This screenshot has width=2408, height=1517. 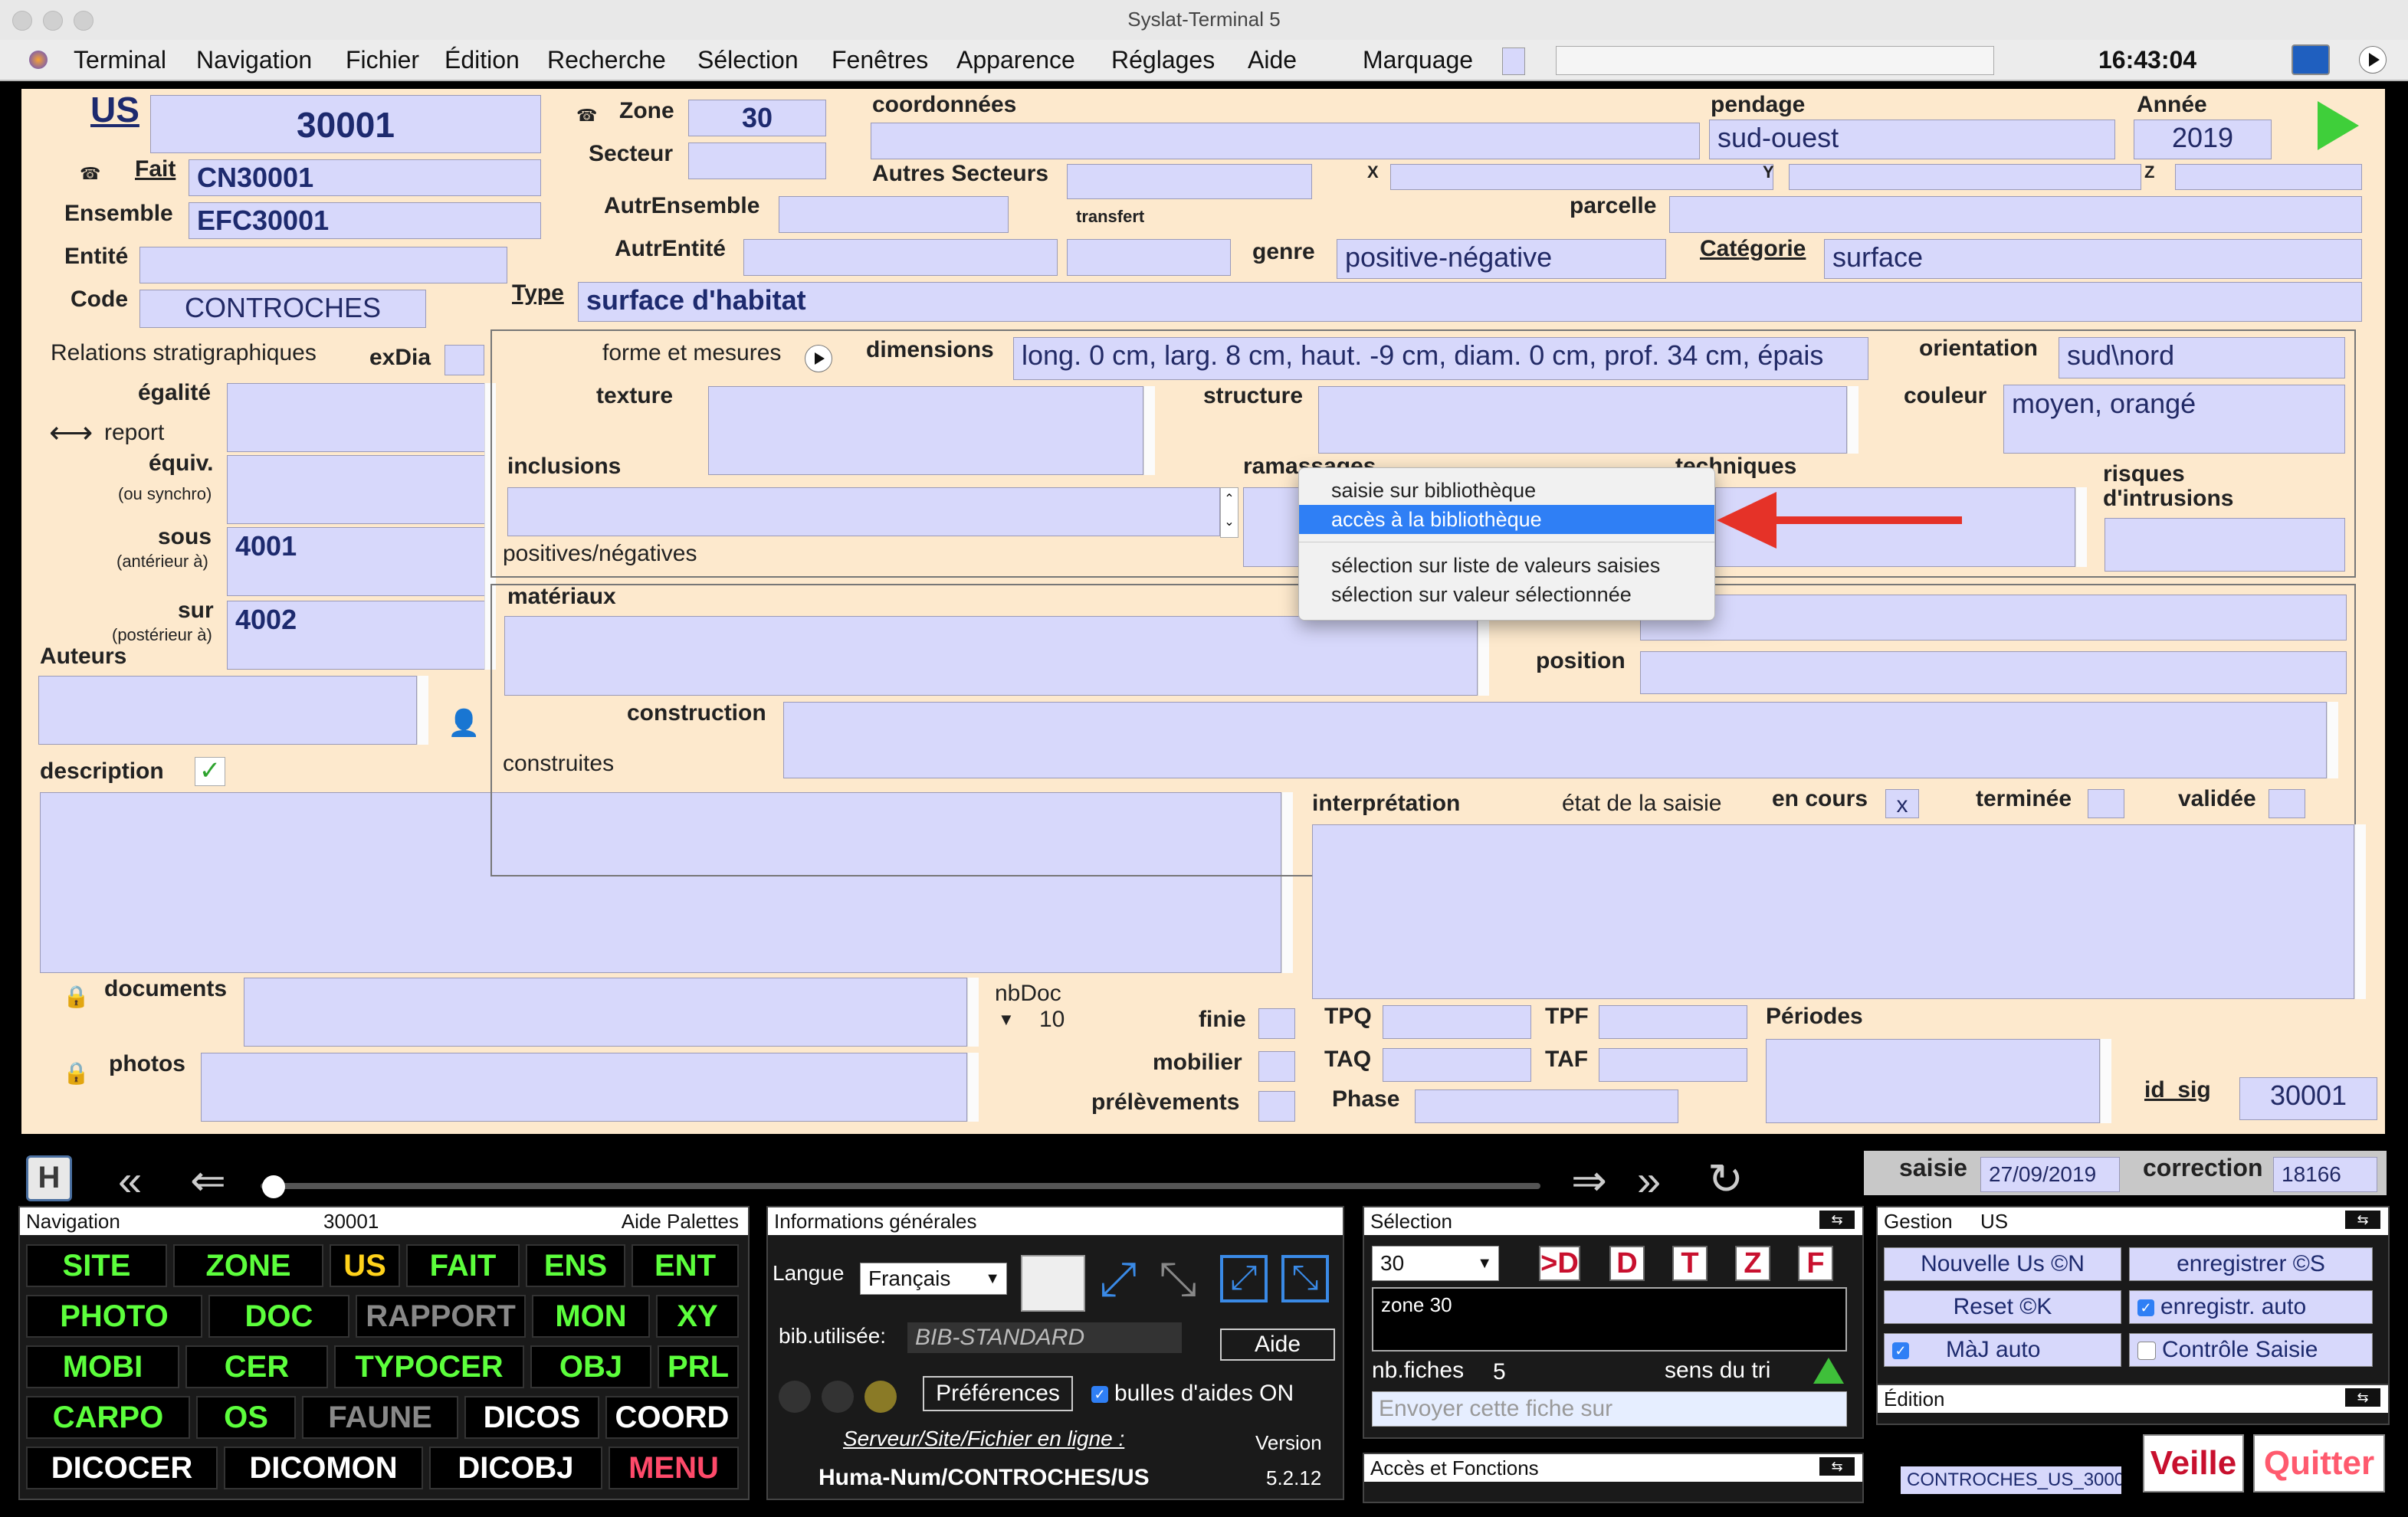 I want to click on z-field, so click(x=2268, y=177).